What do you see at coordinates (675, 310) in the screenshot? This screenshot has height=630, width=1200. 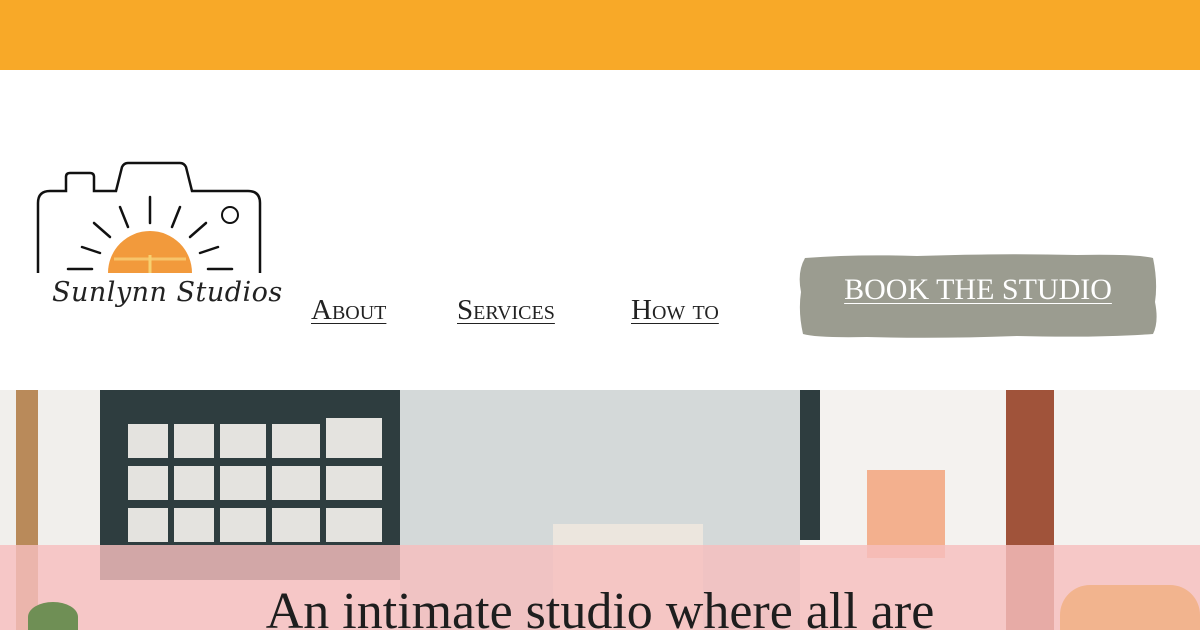 I see `nav-how-to-link: How to` at bounding box center [675, 310].